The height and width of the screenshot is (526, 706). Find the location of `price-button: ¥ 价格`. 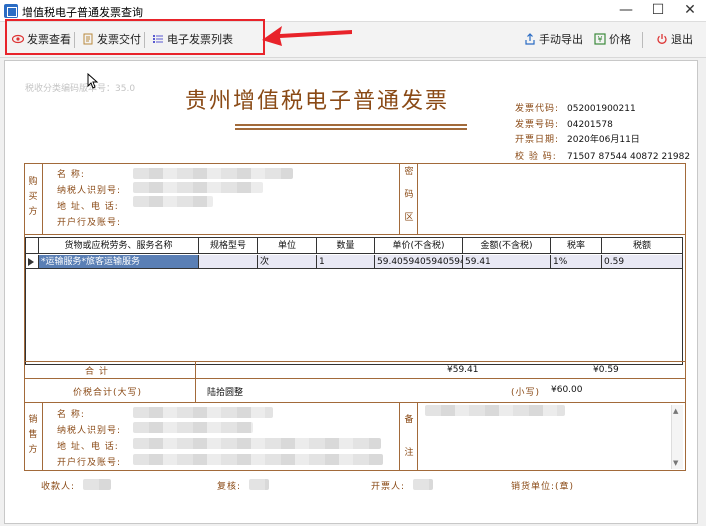

price-button: ¥ 价格 is located at coordinates (612, 40).